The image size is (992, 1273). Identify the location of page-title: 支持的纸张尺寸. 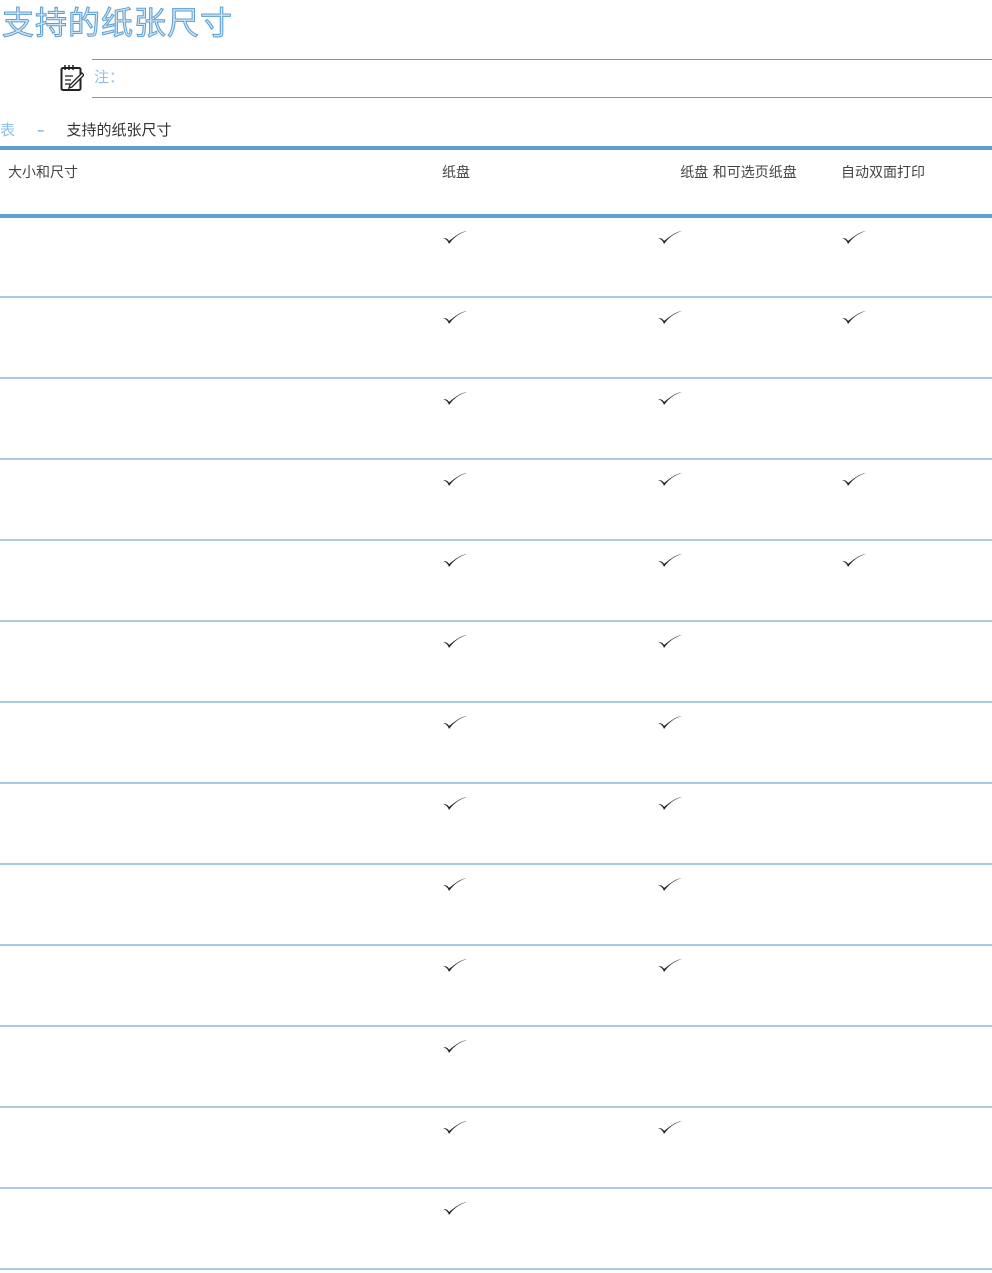
(117, 23).